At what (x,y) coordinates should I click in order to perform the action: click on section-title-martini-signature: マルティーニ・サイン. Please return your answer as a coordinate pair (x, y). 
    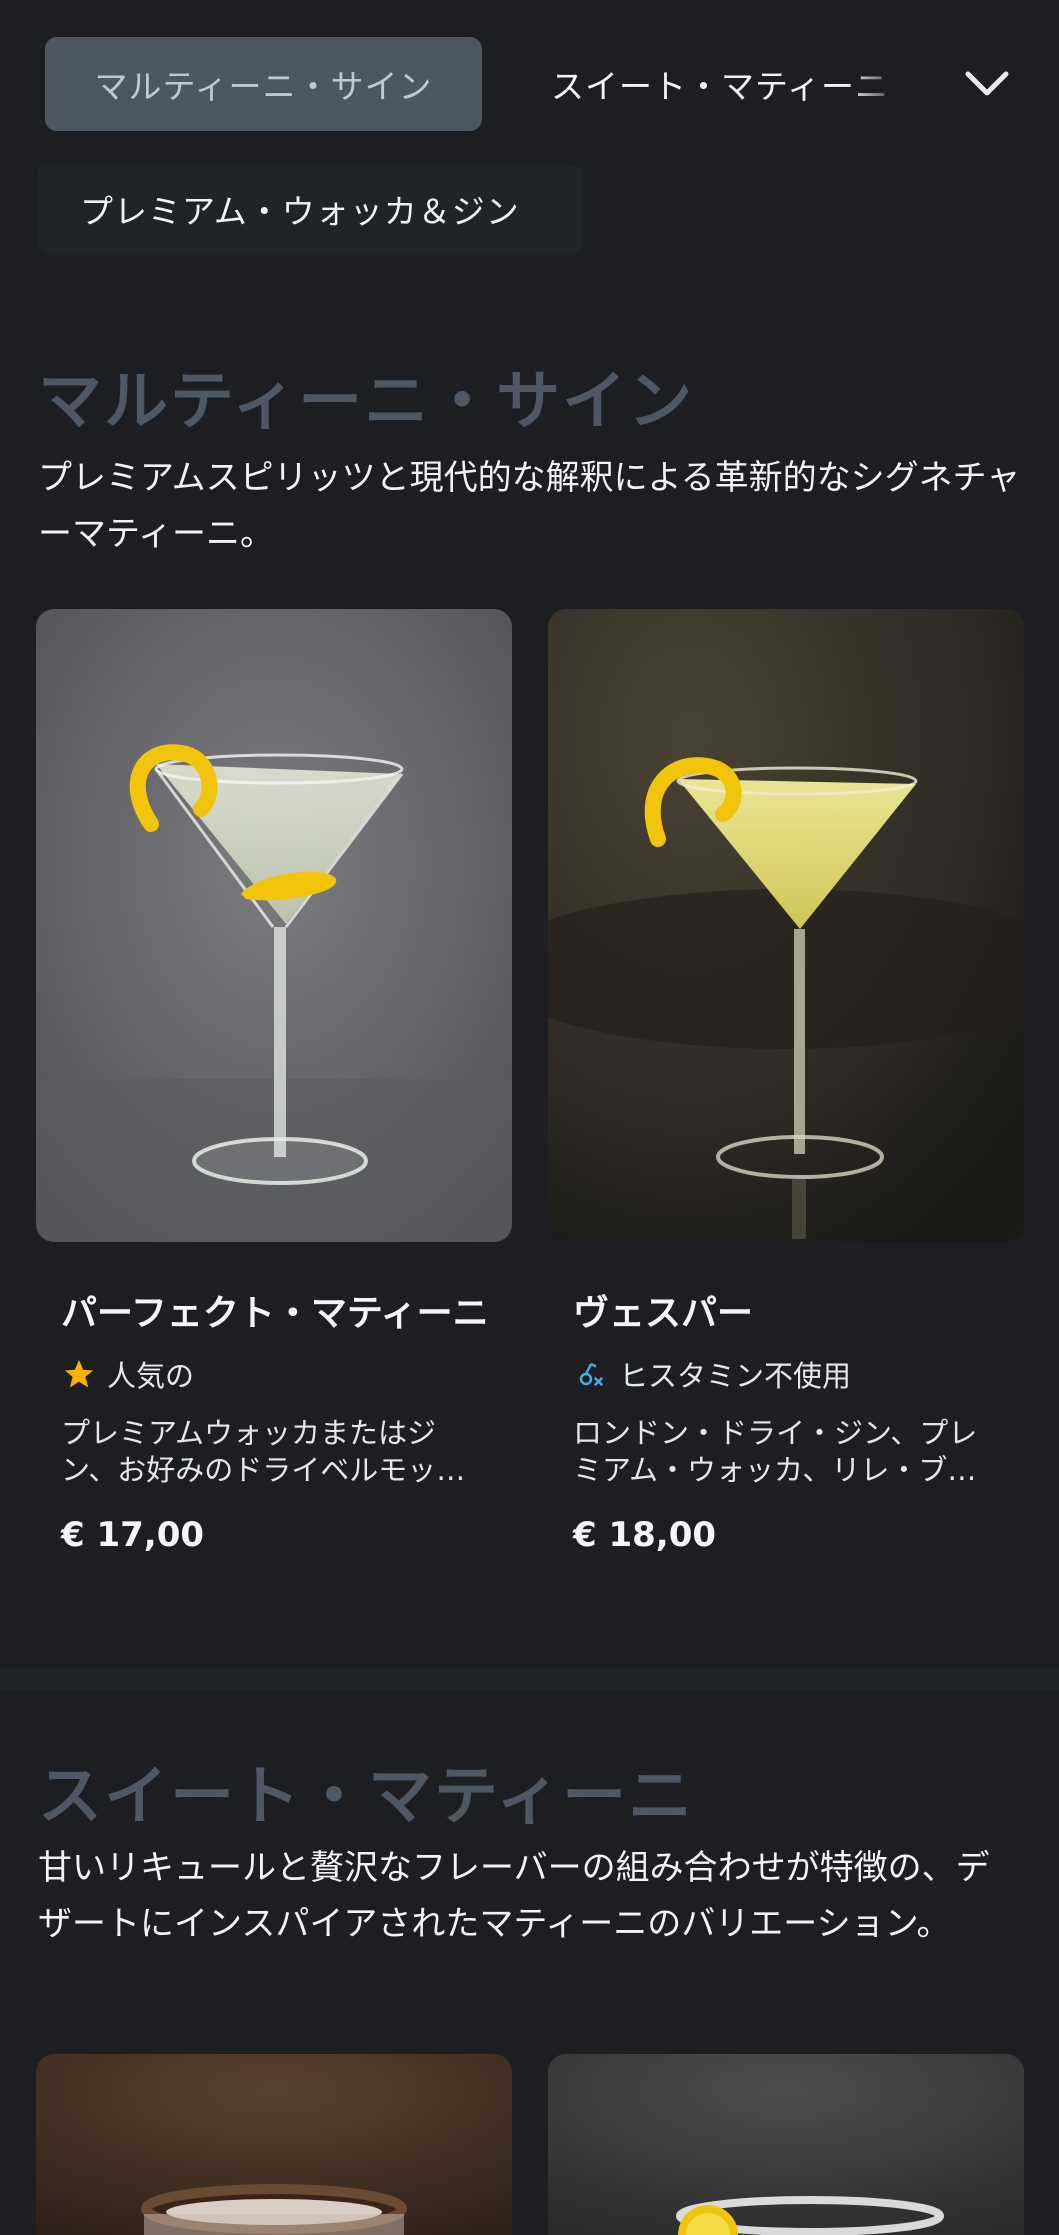
    Looking at the image, I should click on (366, 402).